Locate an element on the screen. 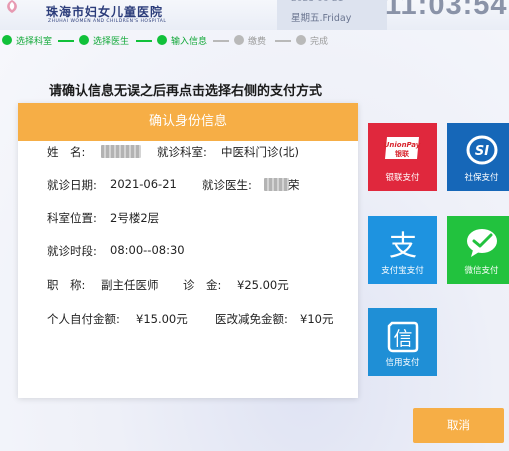 The height and width of the screenshot is (451, 509). alipay-button: 支 支付宝支付 is located at coordinates (402, 250).